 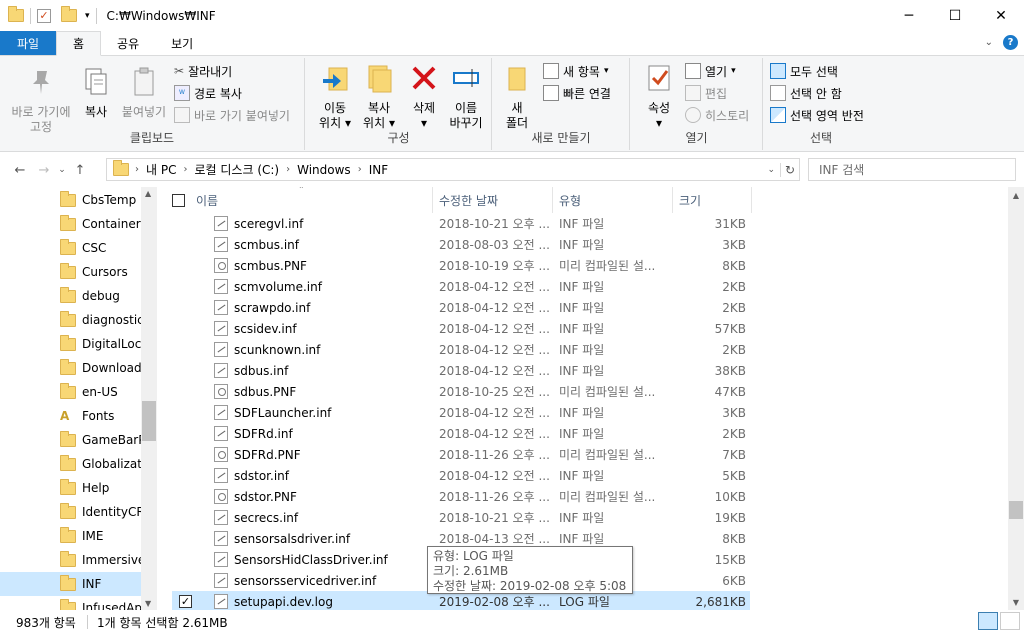 I want to click on history-button: 히스토리, so click(x=717, y=115).